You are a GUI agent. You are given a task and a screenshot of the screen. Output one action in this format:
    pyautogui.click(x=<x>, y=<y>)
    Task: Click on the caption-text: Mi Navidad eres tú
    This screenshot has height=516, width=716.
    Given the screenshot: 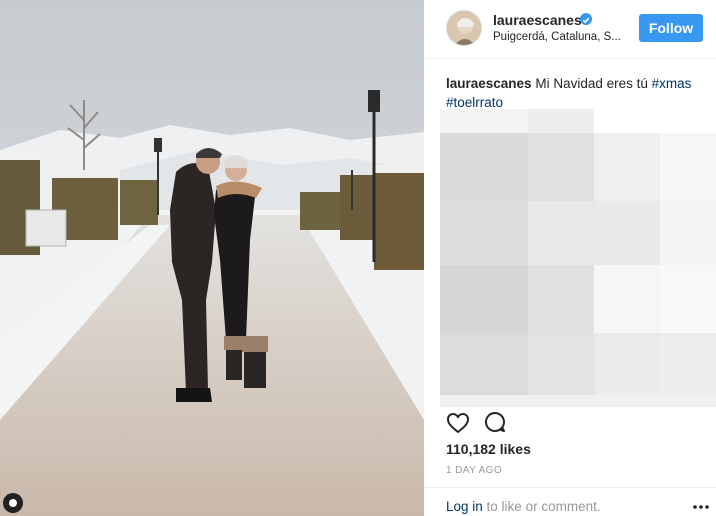 What is the action you would take?
    pyautogui.click(x=591, y=83)
    